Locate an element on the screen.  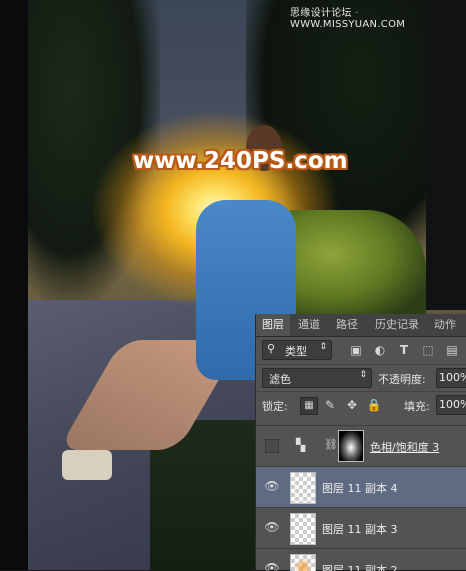
canvas-edge-right is located at coordinates (446, 155).